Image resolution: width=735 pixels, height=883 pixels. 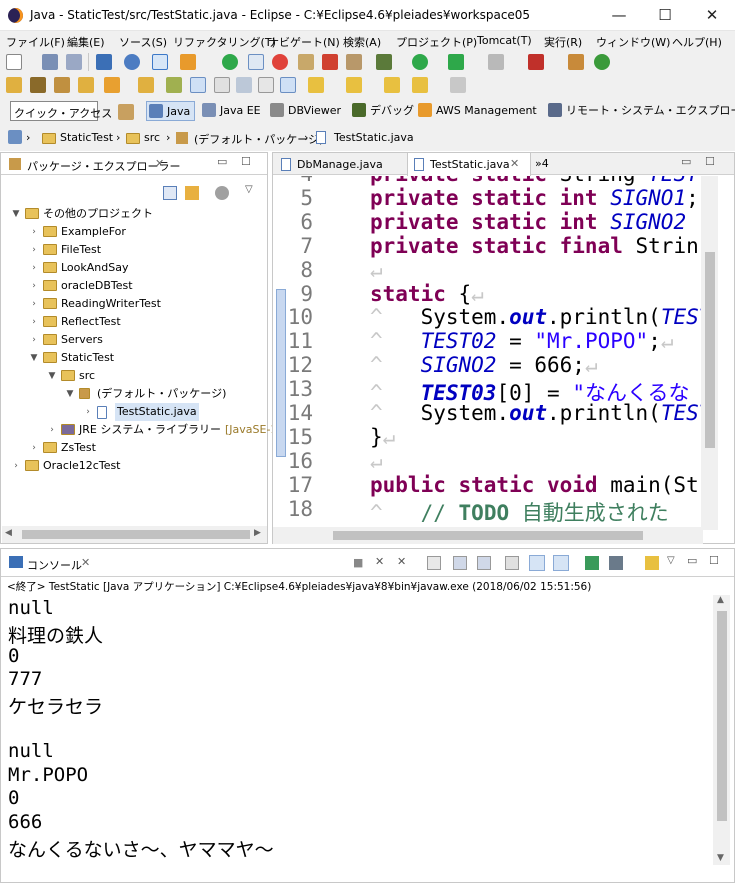 I want to click on refresh-icon, so click(x=280, y=62).